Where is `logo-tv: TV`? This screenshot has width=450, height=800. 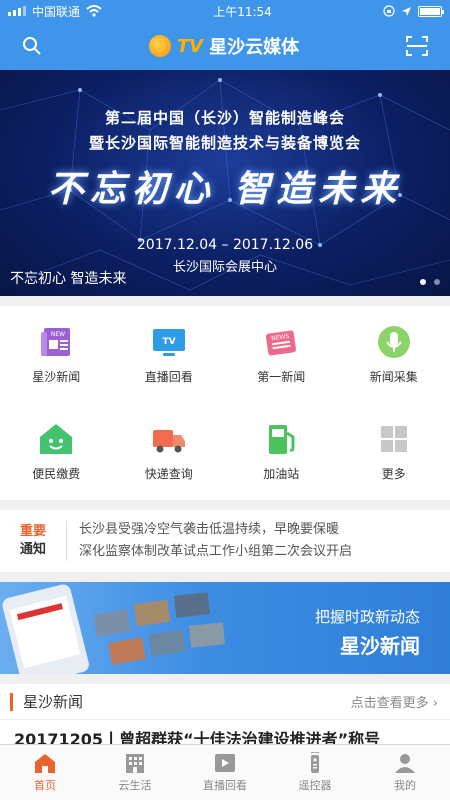
logo-tv: TV is located at coordinates (190, 46).